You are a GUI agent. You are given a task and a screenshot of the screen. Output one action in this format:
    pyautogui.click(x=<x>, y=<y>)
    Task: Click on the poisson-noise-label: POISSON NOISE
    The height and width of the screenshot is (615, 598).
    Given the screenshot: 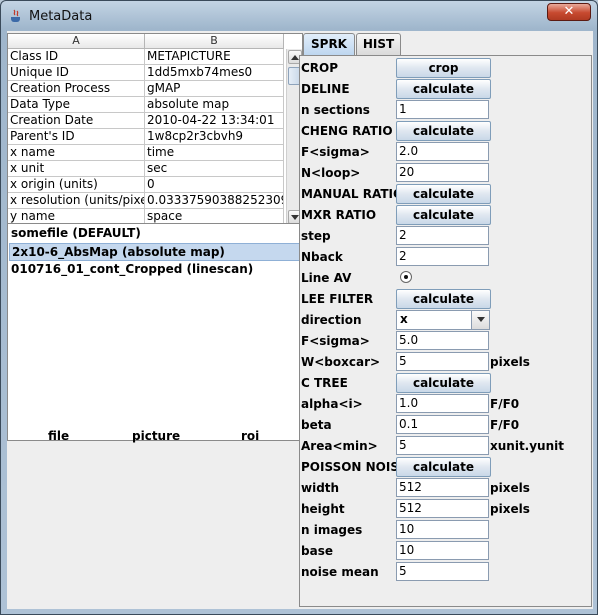 What is the action you would take?
    pyautogui.click(x=354, y=467)
    